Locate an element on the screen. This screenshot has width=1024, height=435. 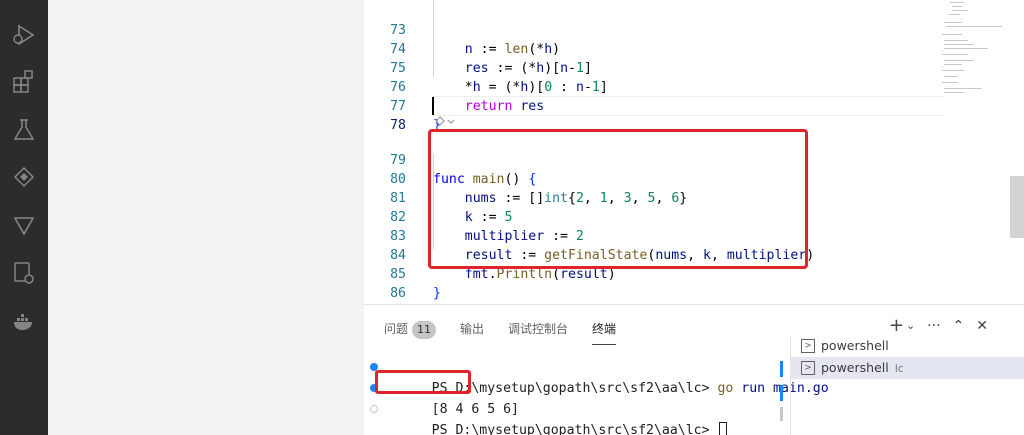
terminal-line: PS D:\mysetup\gopath\src\sf2\aa\lc> is located at coordinates (575, 417).